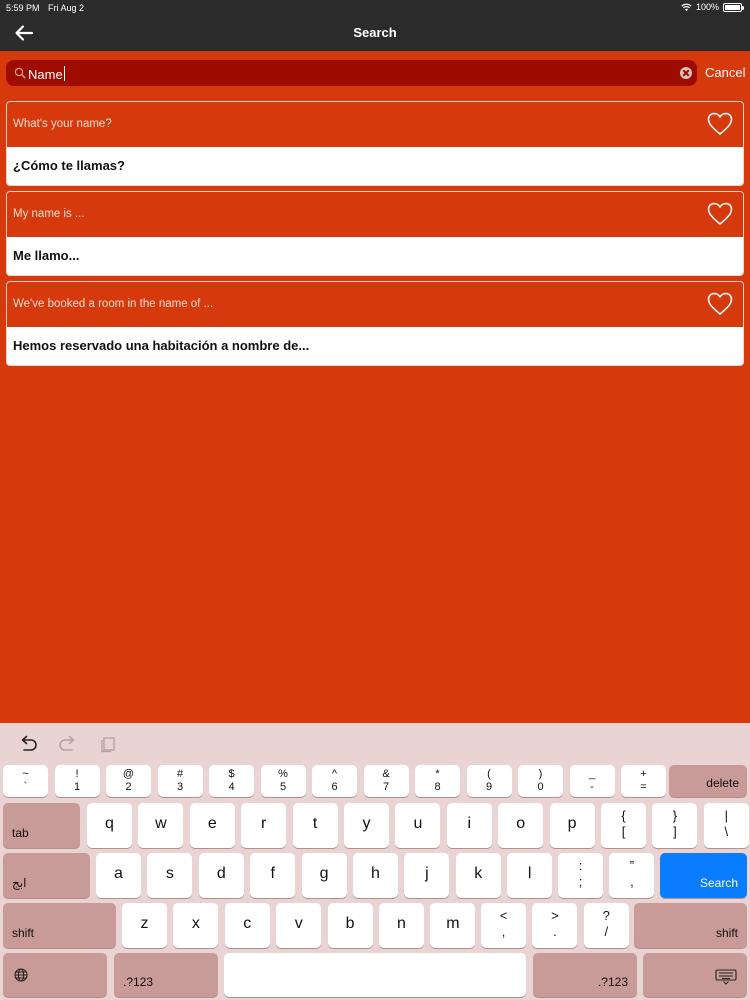  What do you see at coordinates (437, 781) in the screenshot?
I see `key-8: * 8` at bounding box center [437, 781].